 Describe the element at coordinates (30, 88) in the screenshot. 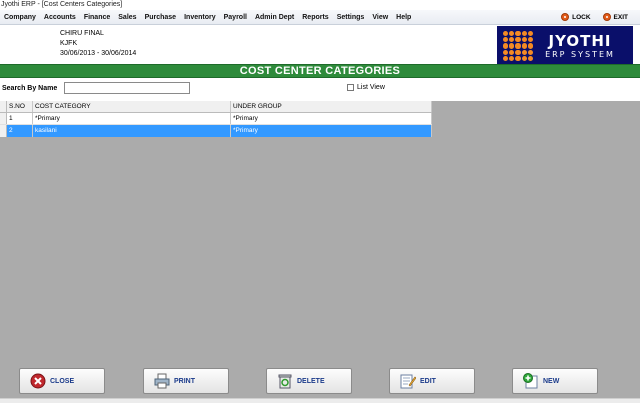

I see `search-label: Search By Name` at that location.